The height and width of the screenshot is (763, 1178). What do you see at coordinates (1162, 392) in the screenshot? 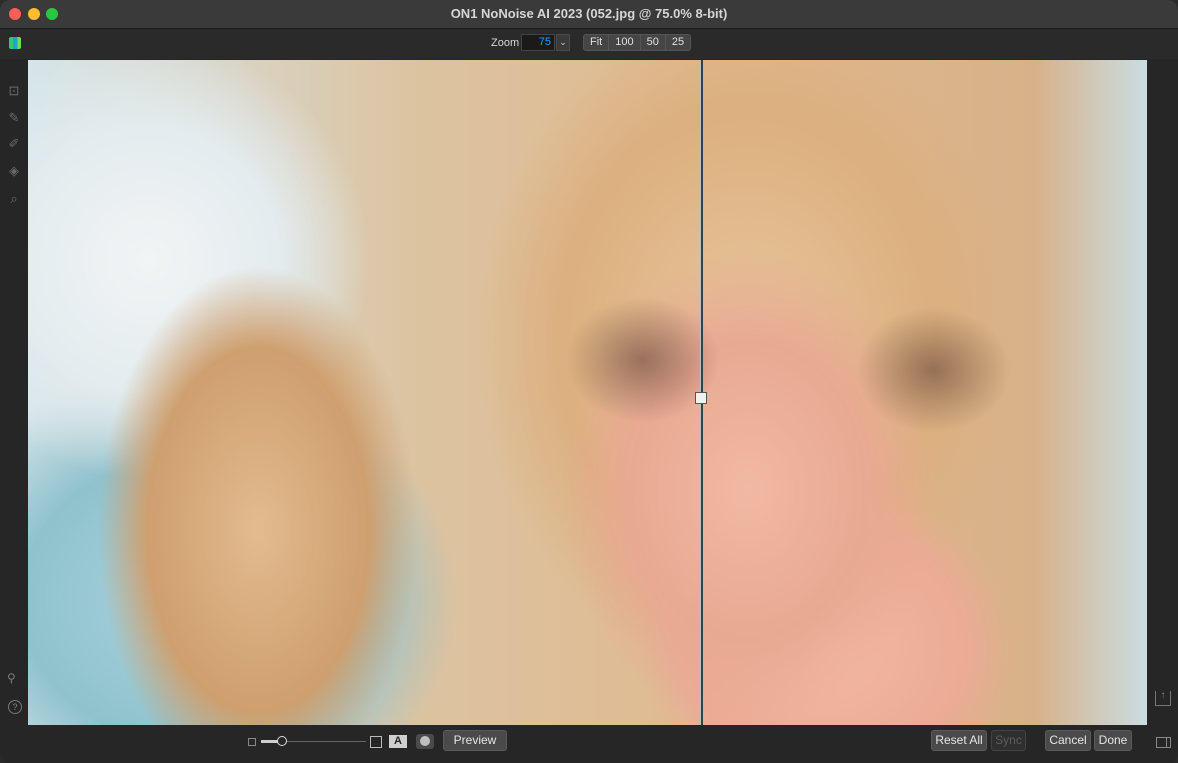
I see `right-panel: ↑` at bounding box center [1162, 392].